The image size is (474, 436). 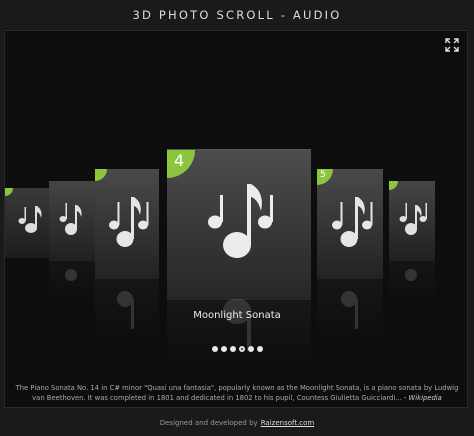 I want to click on slide-card-center: 4, so click(x=239, y=224).